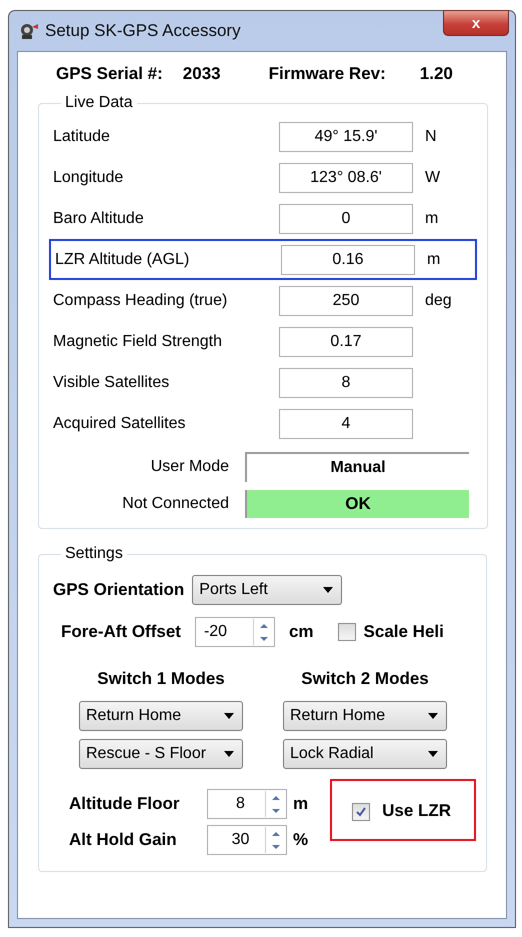  What do you see at coordinates (175, 504) in the screenshot?
I see `connection-label: Not Connected` at bounding box center [175, 504].